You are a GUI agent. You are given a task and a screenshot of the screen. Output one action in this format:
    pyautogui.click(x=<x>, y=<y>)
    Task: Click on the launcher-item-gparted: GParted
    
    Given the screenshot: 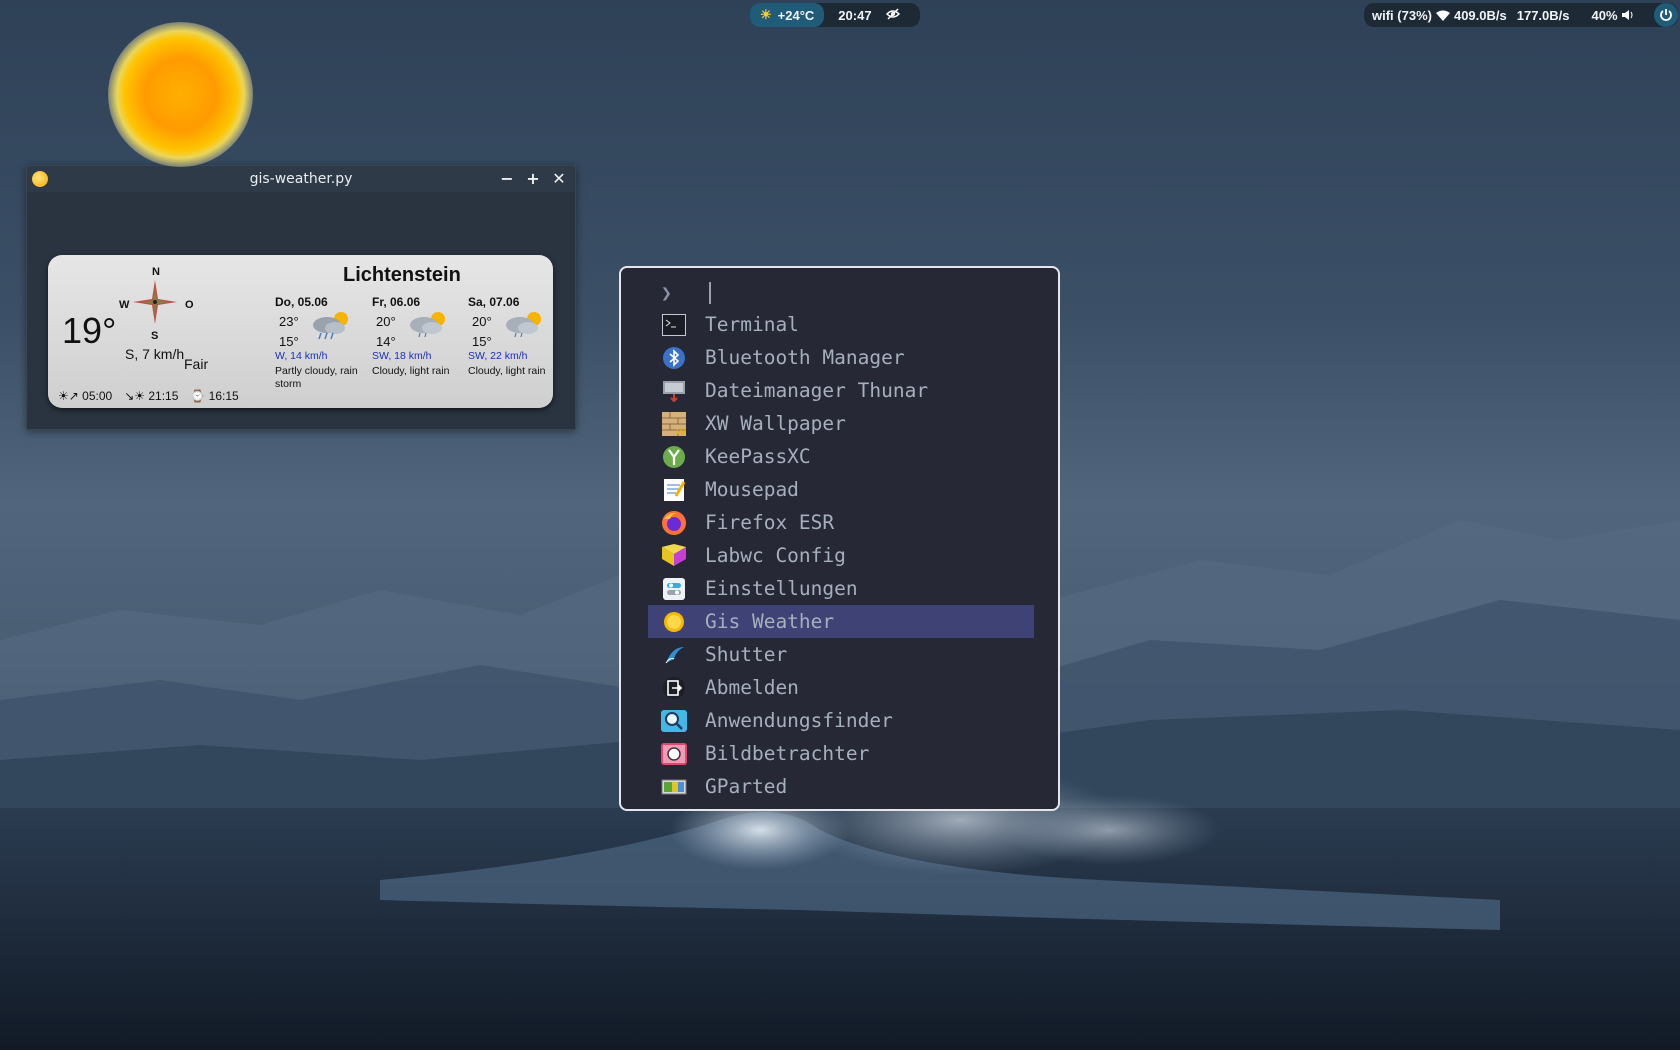 What is the action you would take?
    pyautogui.click(x=841, y=786)
    